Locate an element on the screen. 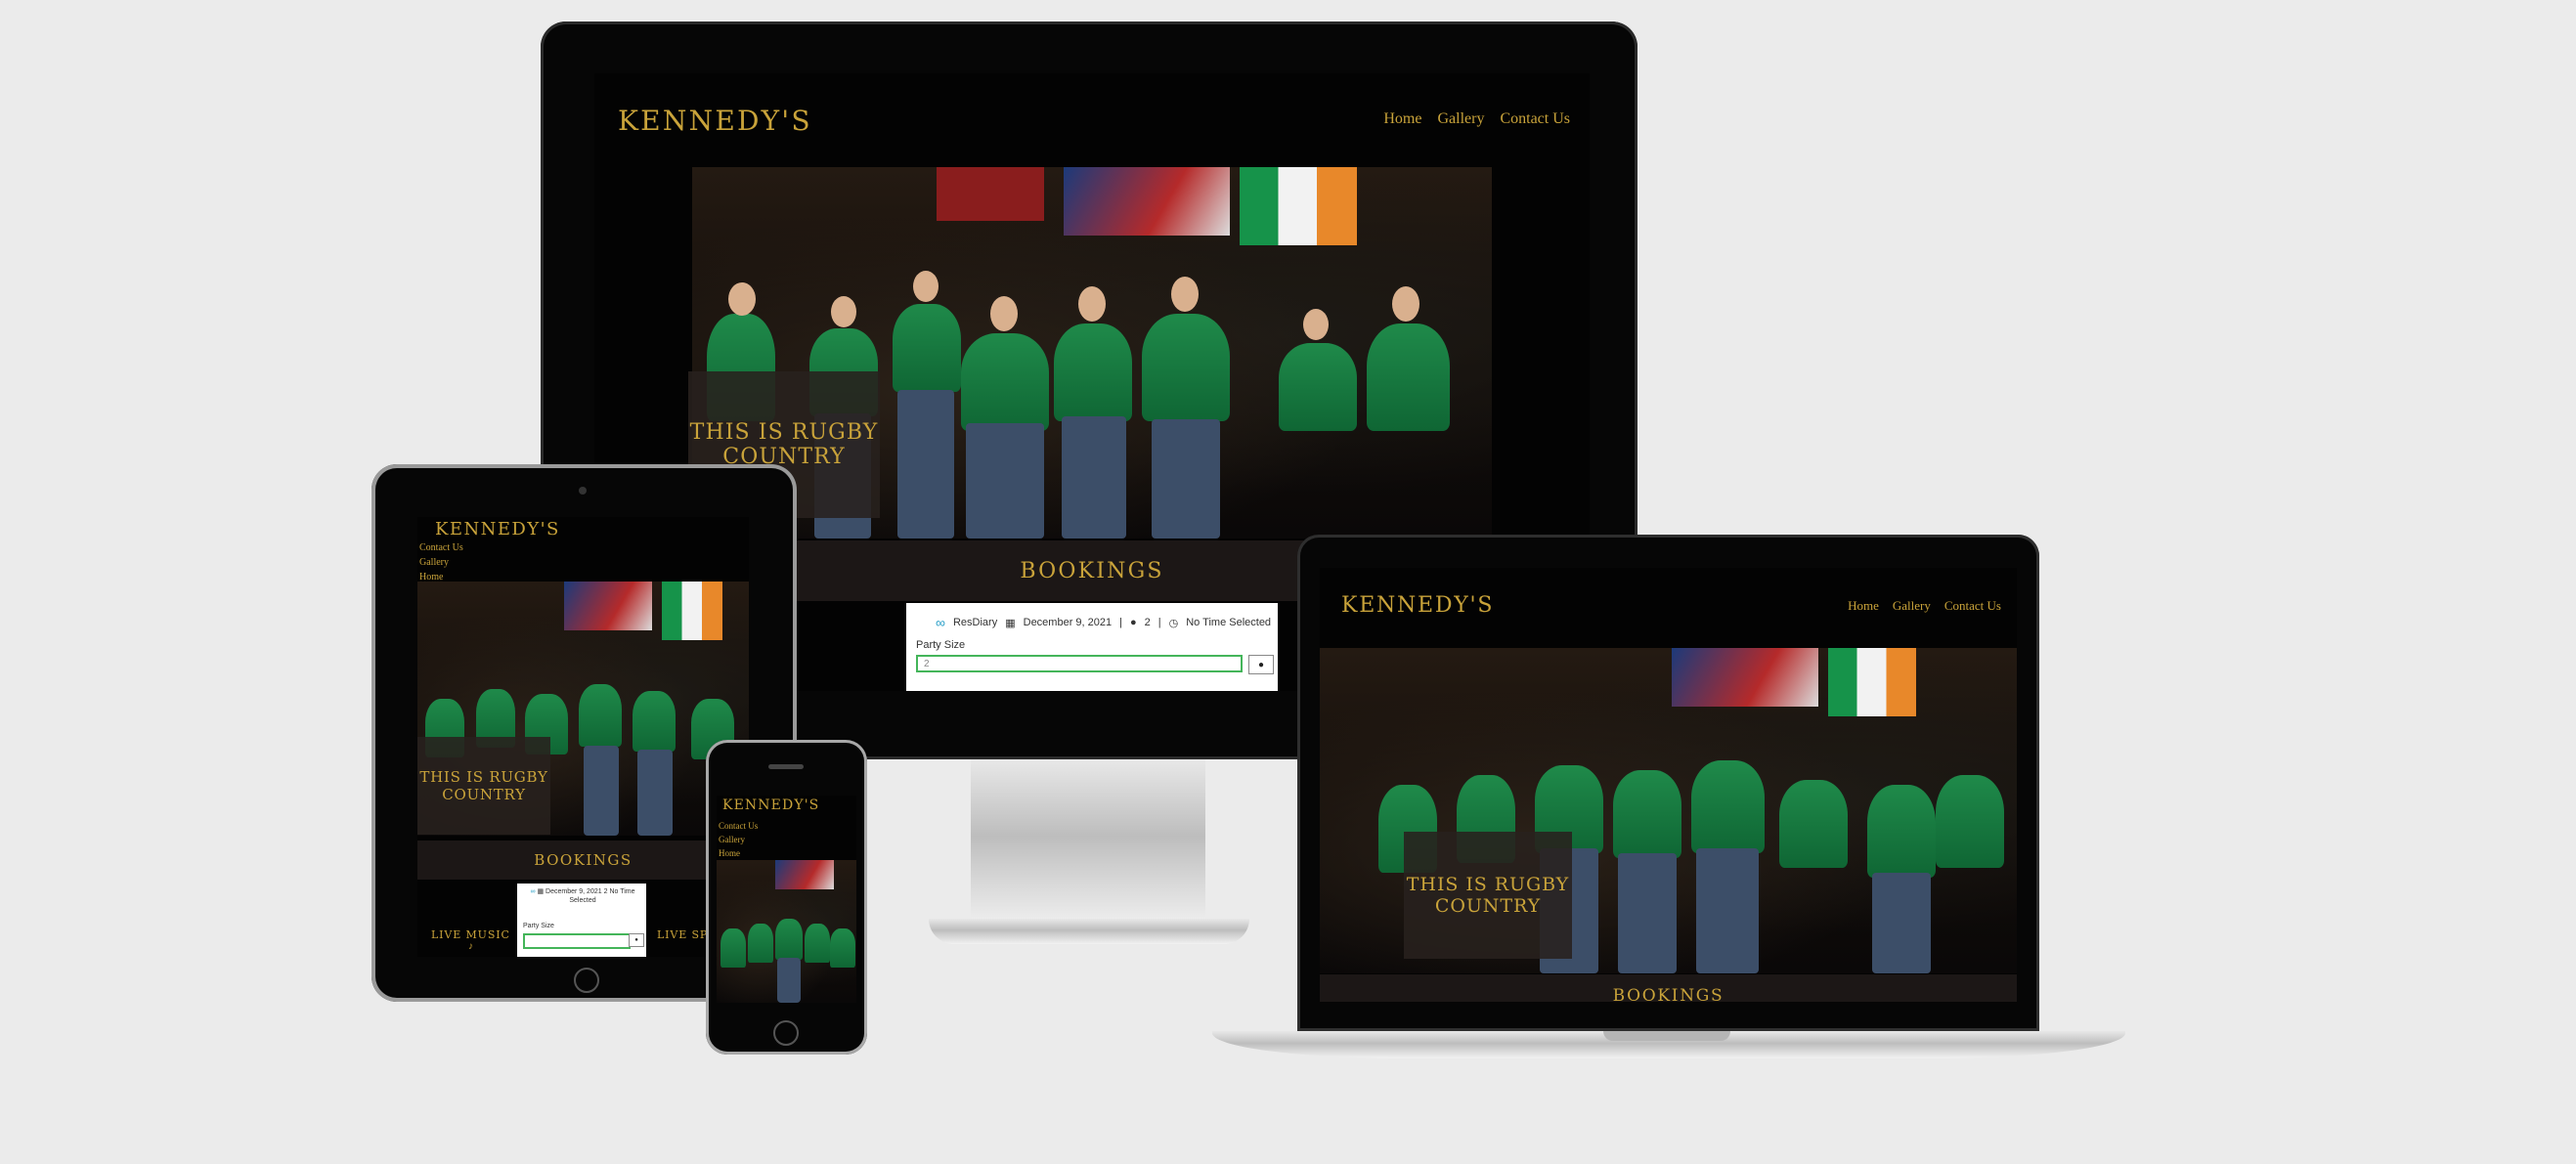 The image size is (2576, 1164). laptop-nav: Home Gallery Contact Us is located at coordinates (1924, 606).